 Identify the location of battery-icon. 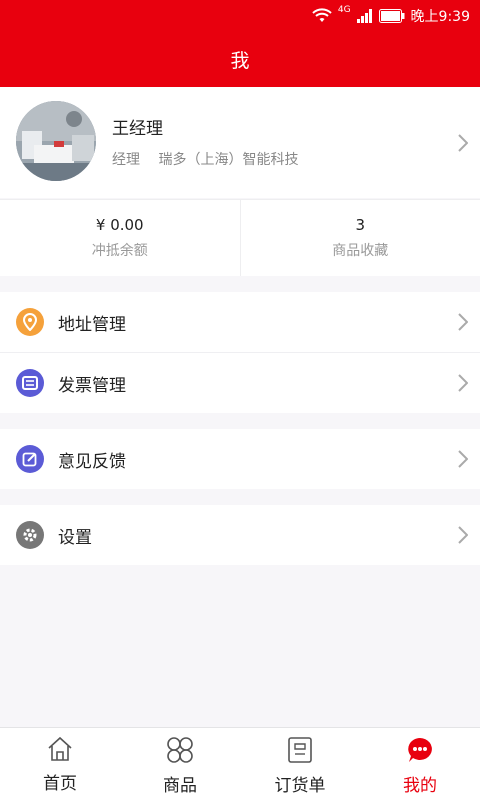
(392, 16).